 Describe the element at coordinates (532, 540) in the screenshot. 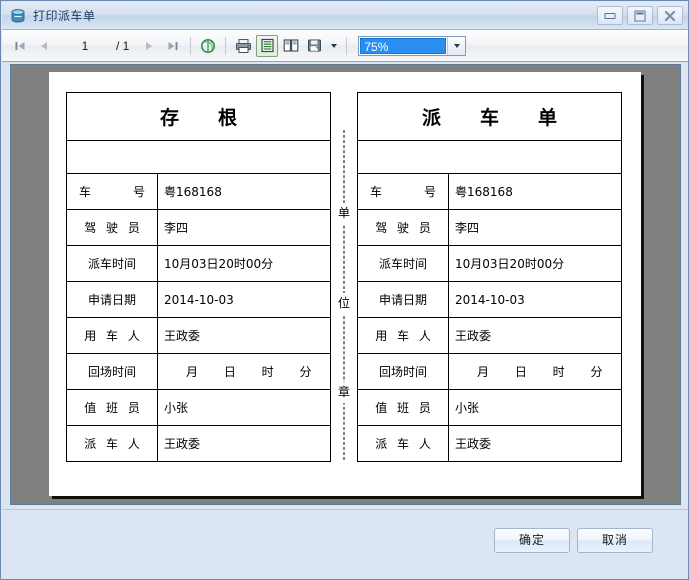

I see `ok-button: 确定` at that location.